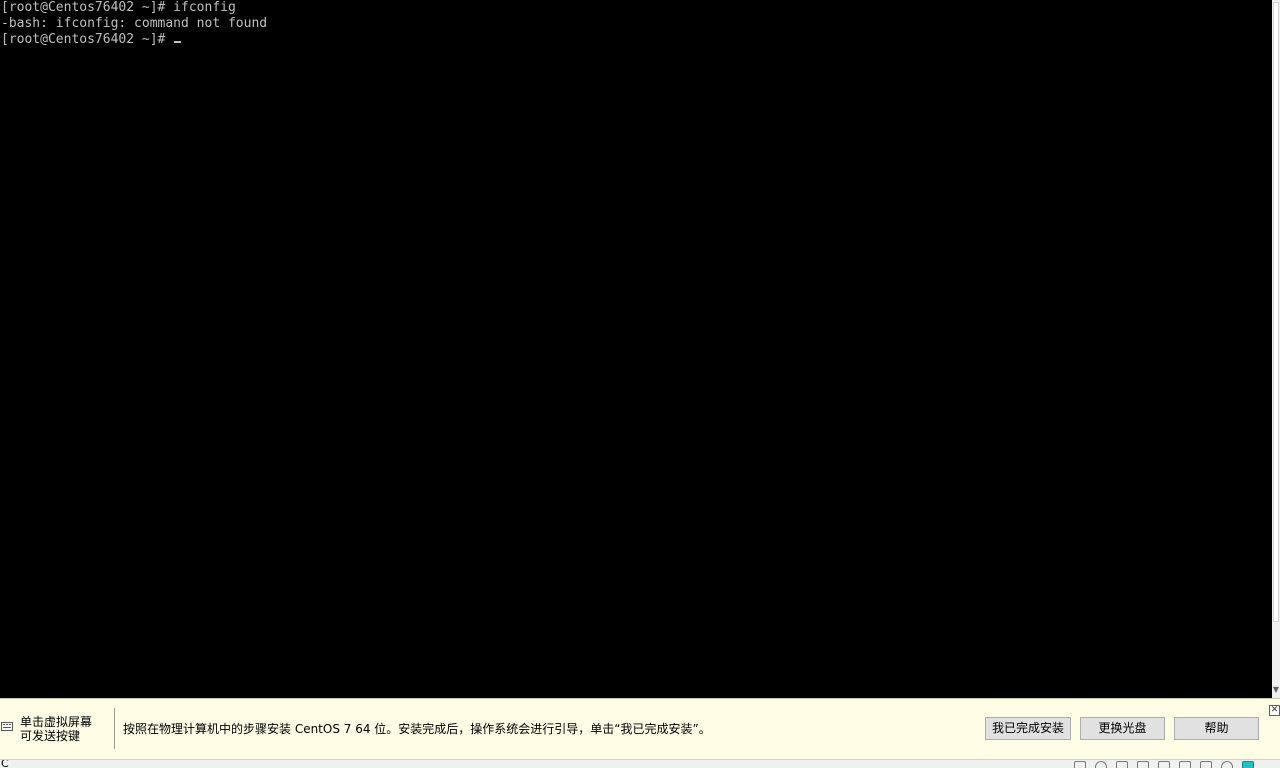 The width and height of the screenshot is (1280, 768). I want to click on console-prompt-line: [root@Centos76402 ~]#, so click(91, 40).